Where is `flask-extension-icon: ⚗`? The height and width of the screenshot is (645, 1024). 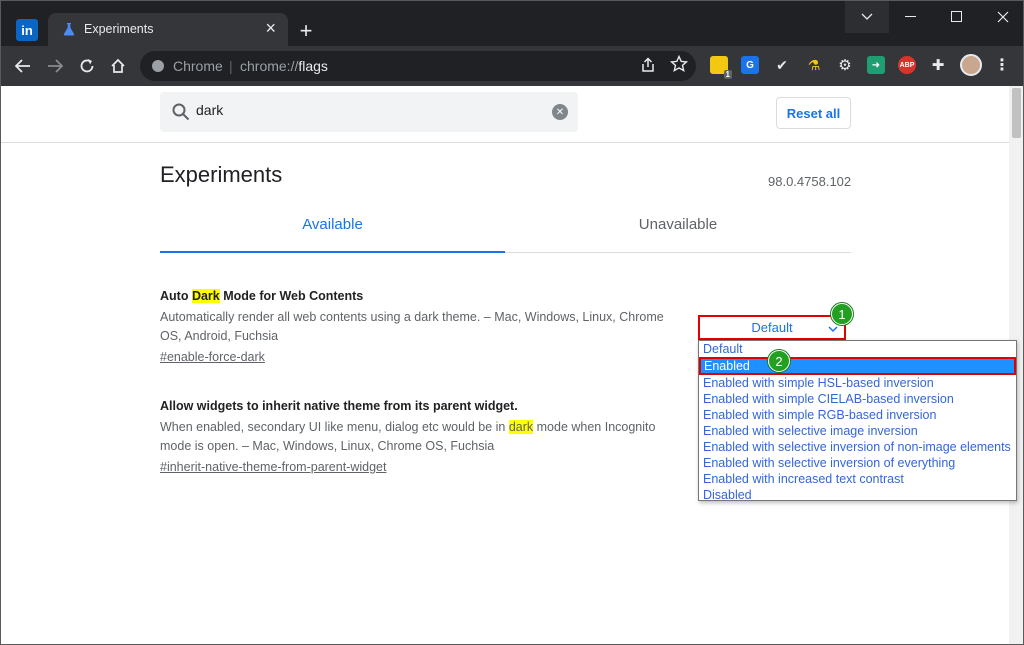
flask-extension-icon: ⚗ is located at coordinates (814, 65).